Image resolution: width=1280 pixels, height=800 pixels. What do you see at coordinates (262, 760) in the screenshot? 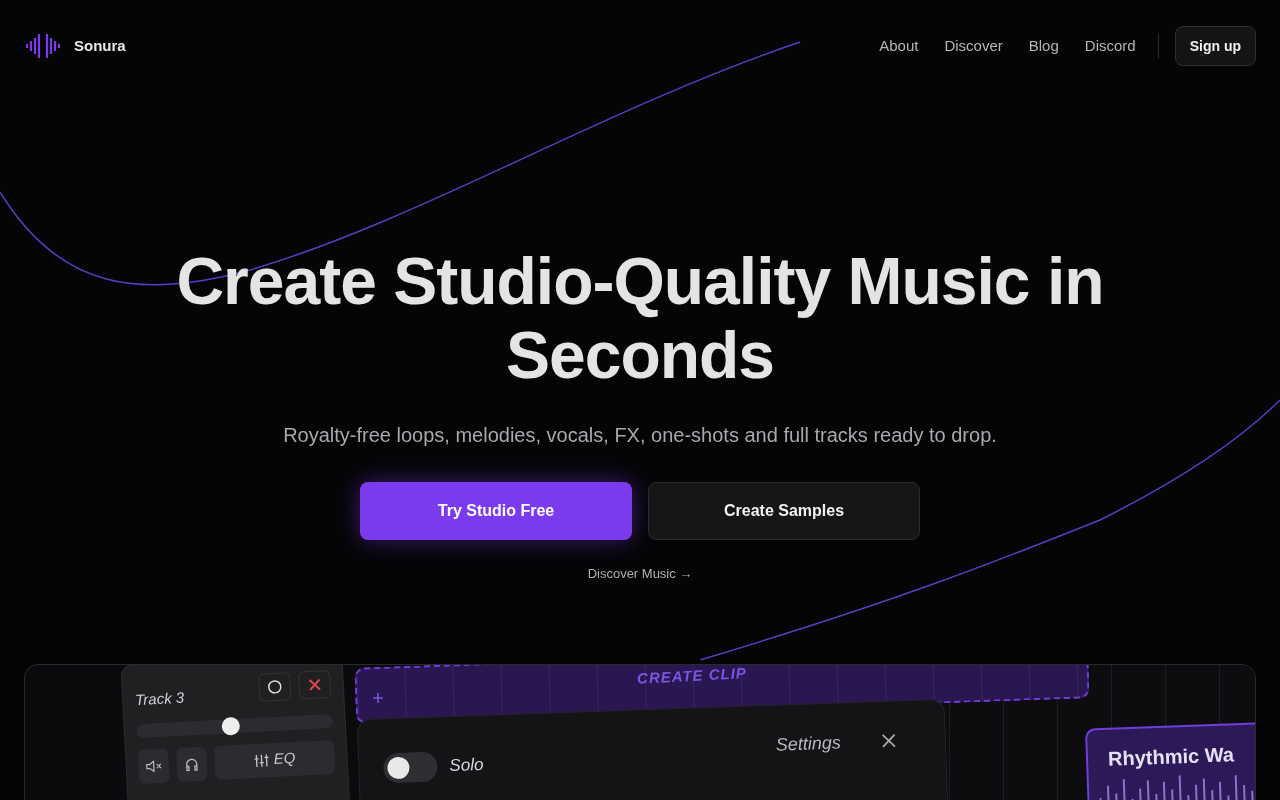
I see `sliders-icon` at bounding box center [262, 760].